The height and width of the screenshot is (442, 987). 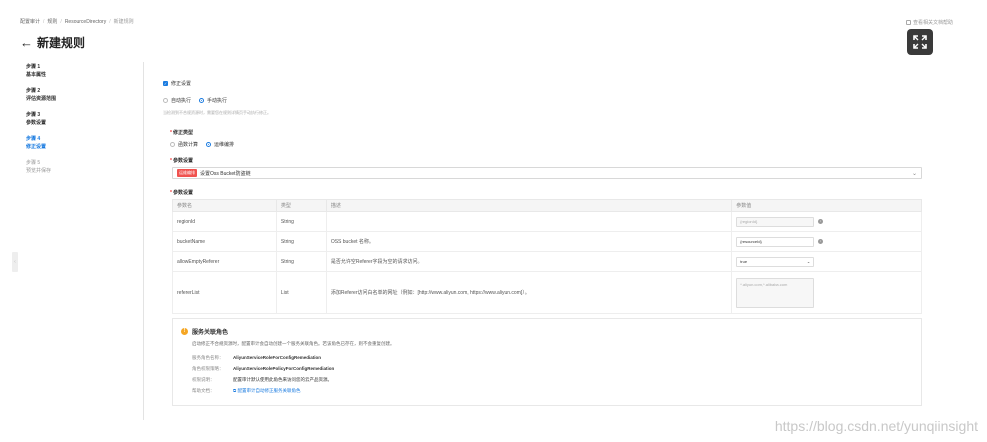 What do you see at coordinates (224, 241) in the screenshot?
I see `param-name: bucketName` at bounding box center [224, 241].